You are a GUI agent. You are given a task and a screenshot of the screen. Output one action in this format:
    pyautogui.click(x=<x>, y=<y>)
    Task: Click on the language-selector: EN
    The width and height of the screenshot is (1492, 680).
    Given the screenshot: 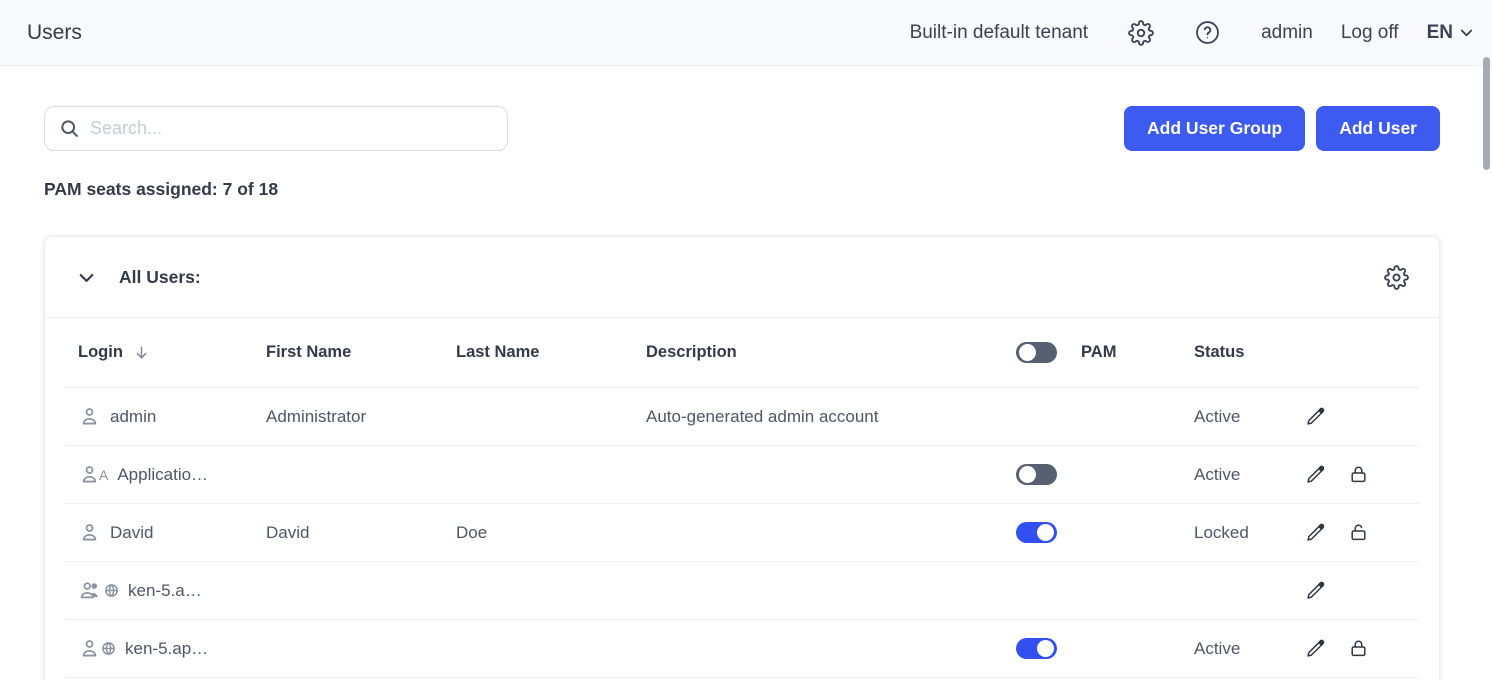 What is the action you would take?
    pyautogui.click(x=1451, y=33)
    